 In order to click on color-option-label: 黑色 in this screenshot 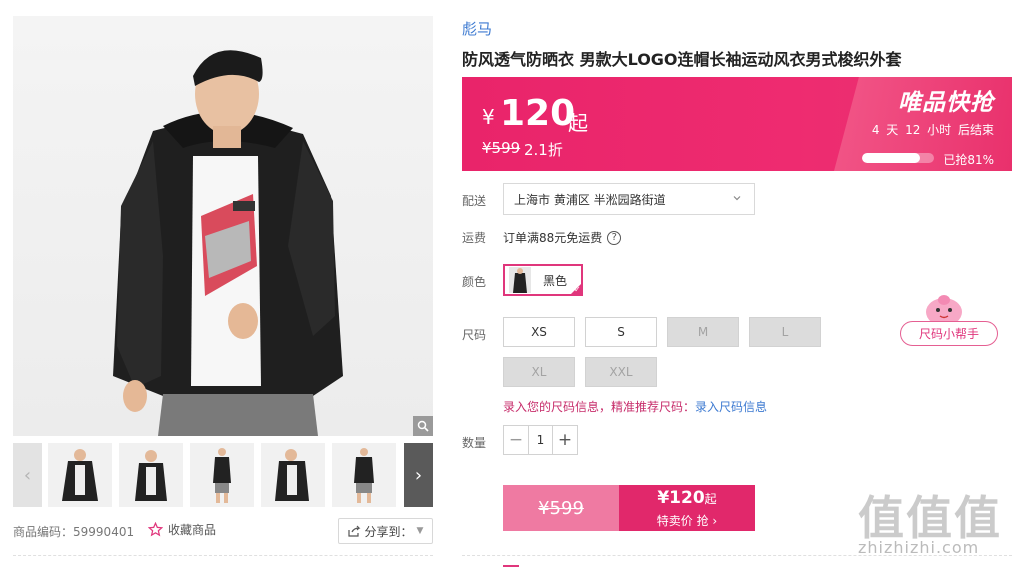, I will do `click(555, 280)`.